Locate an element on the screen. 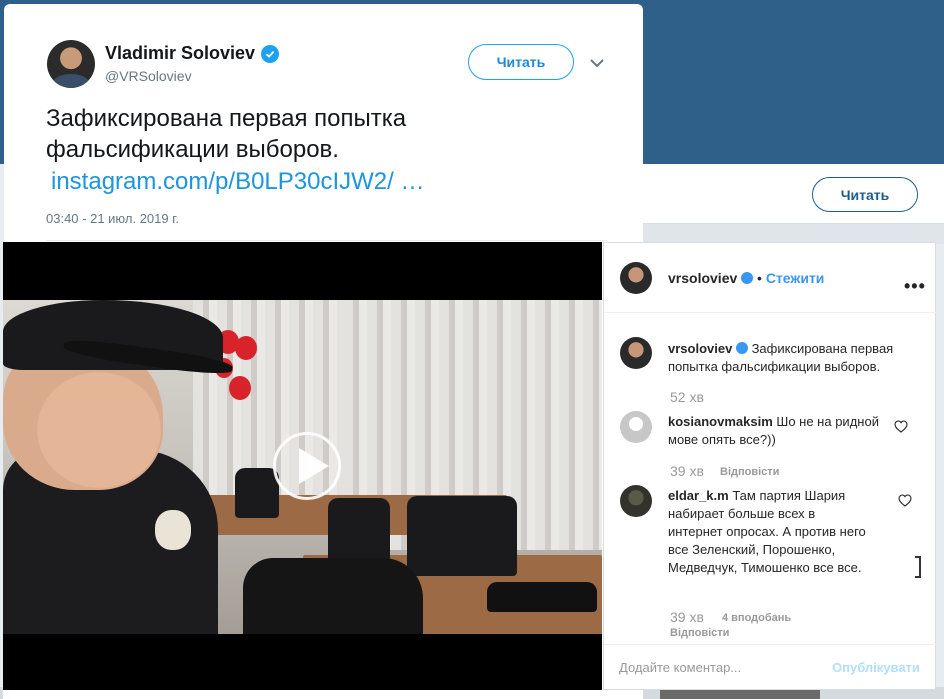  divider is located at coordinates (326, 240).